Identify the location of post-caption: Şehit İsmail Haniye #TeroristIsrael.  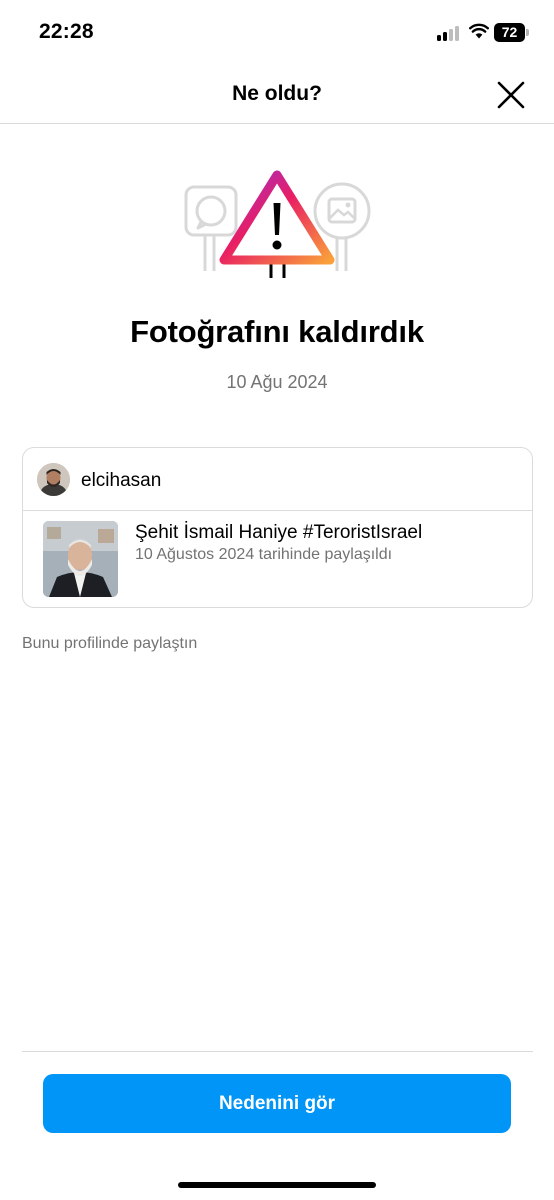
(279, 532).